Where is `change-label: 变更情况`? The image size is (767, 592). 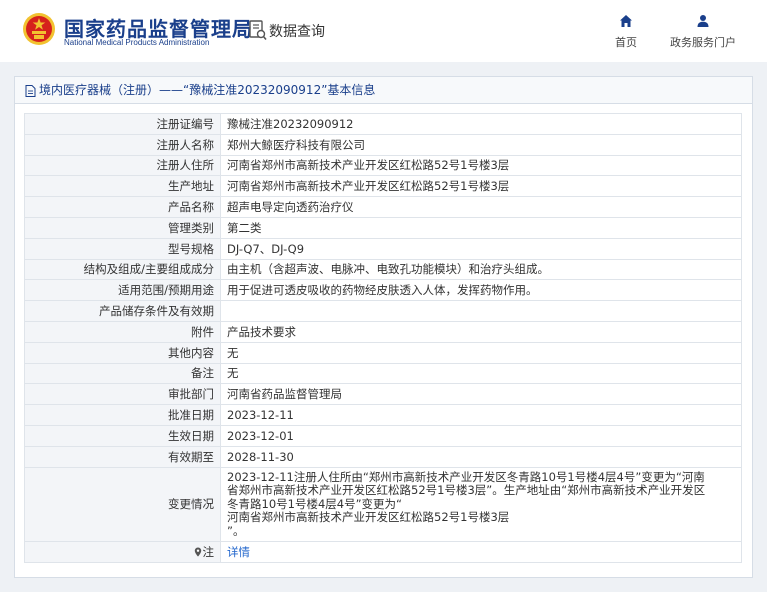
change-label: 变更情况 is located at coordinates (122, 504).